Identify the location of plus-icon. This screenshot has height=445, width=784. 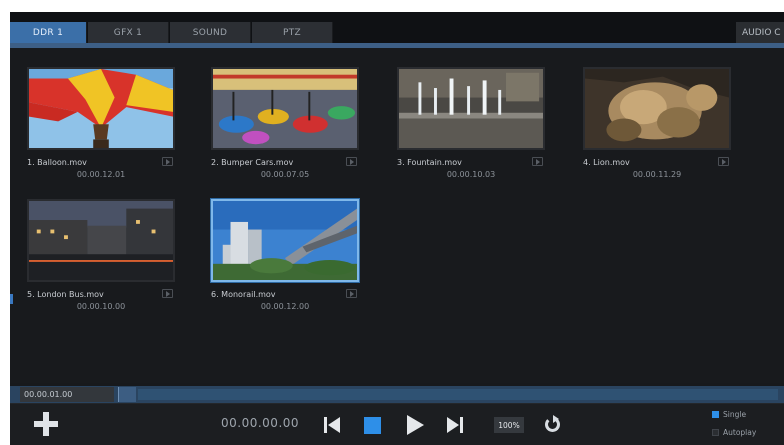
(46, 424).